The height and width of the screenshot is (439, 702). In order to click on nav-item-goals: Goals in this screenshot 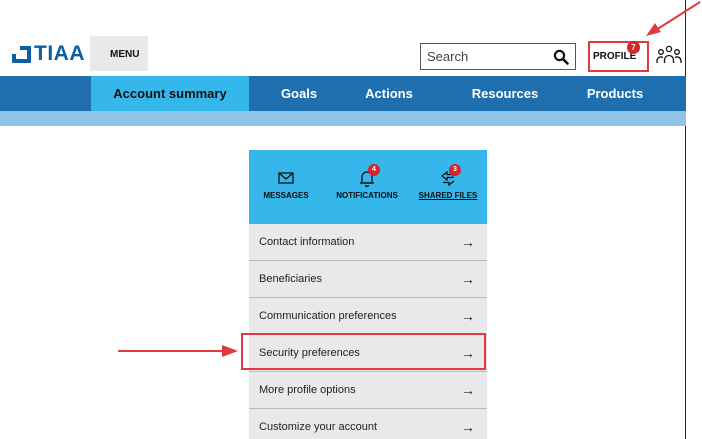, I will do `click(299, 93)`.